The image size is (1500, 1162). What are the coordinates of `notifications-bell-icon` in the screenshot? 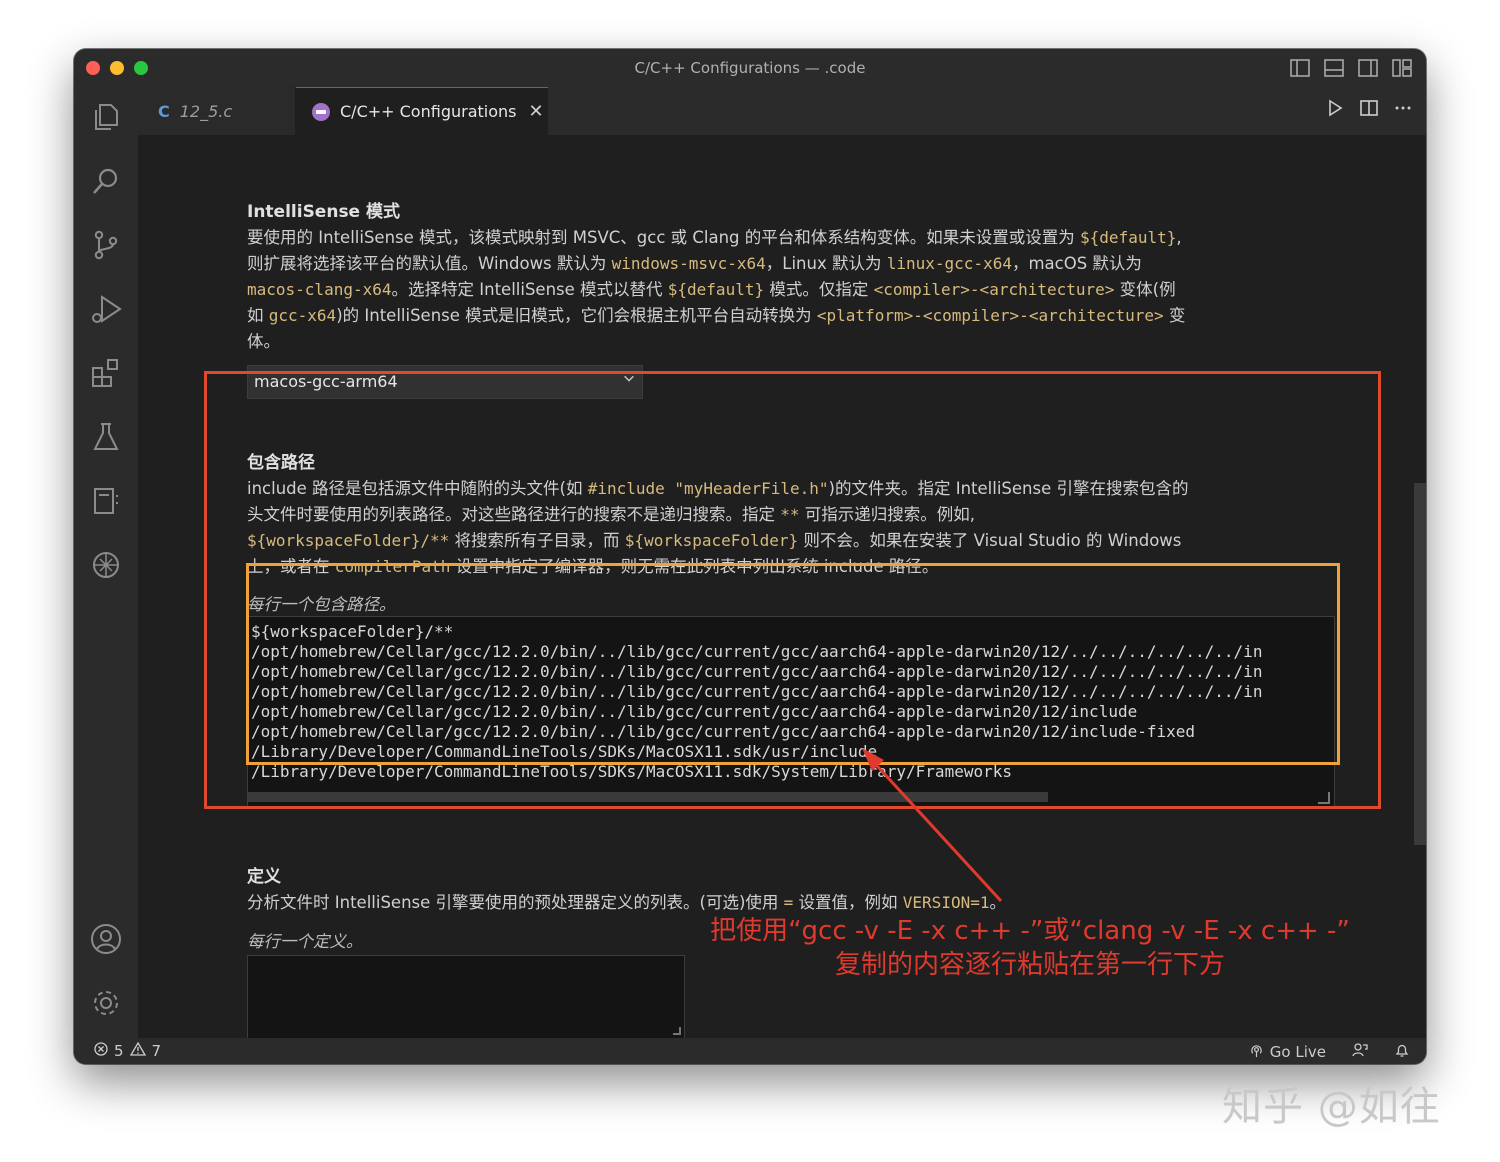 It's located at (1402, 1052).